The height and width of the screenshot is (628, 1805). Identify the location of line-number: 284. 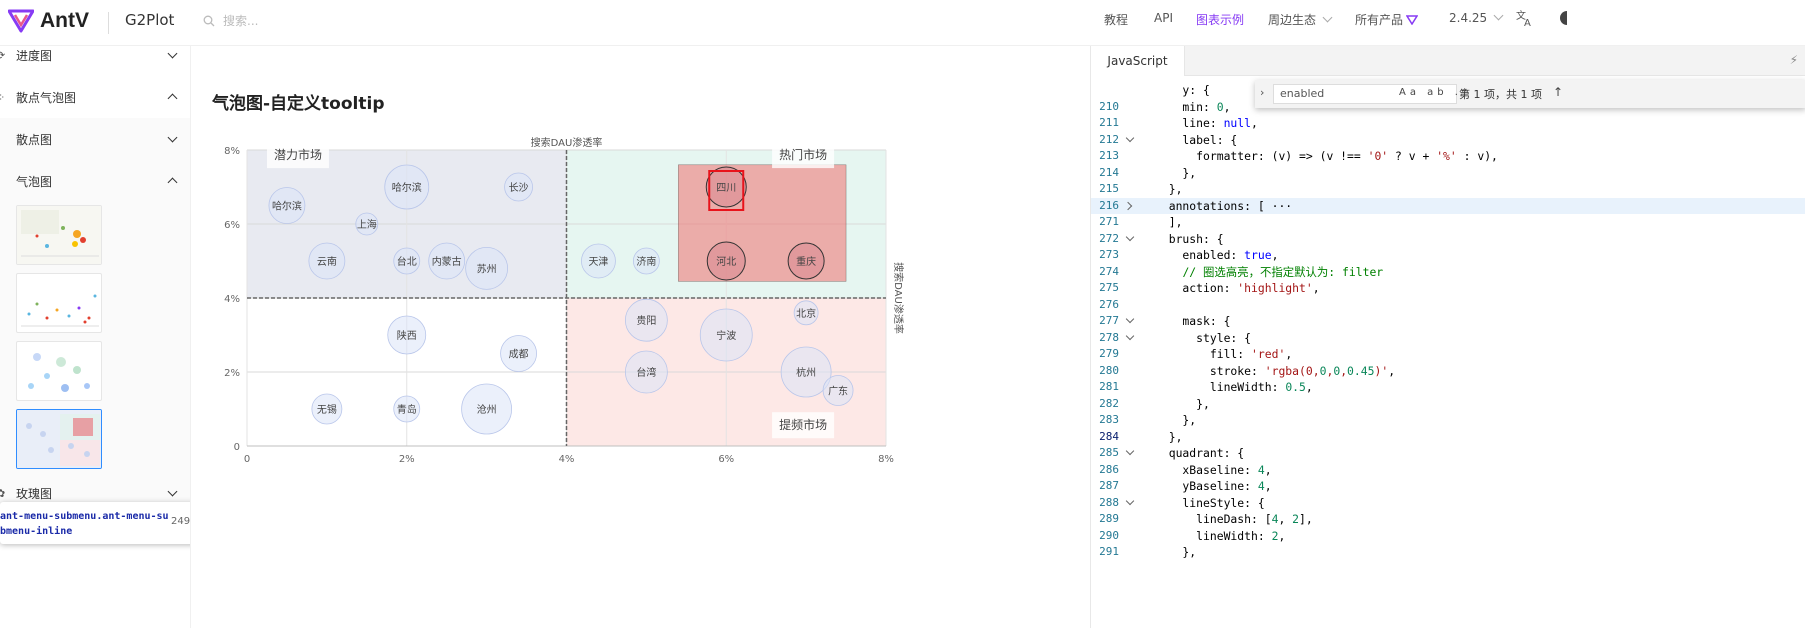
(1109, 436).